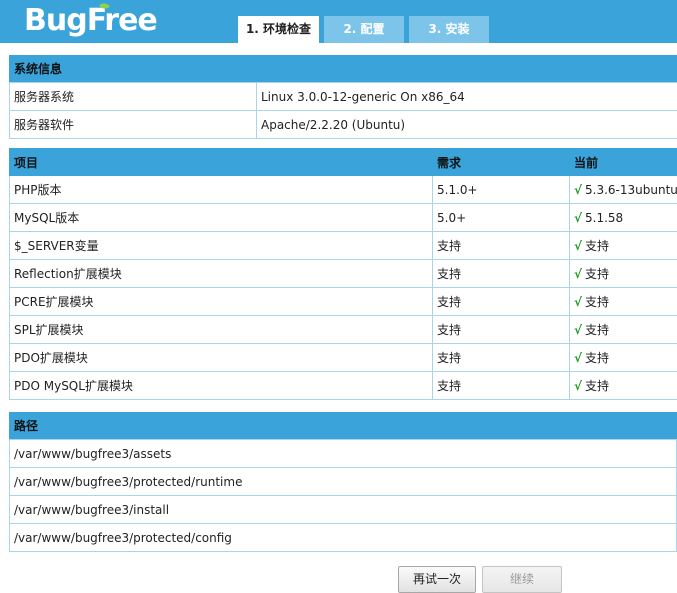 Image resolution: width=677 pixels, height=593 pixels. Describe the element at coordinates (343, 425) in the screenshot. I see `paths-title: 路径` at that location.